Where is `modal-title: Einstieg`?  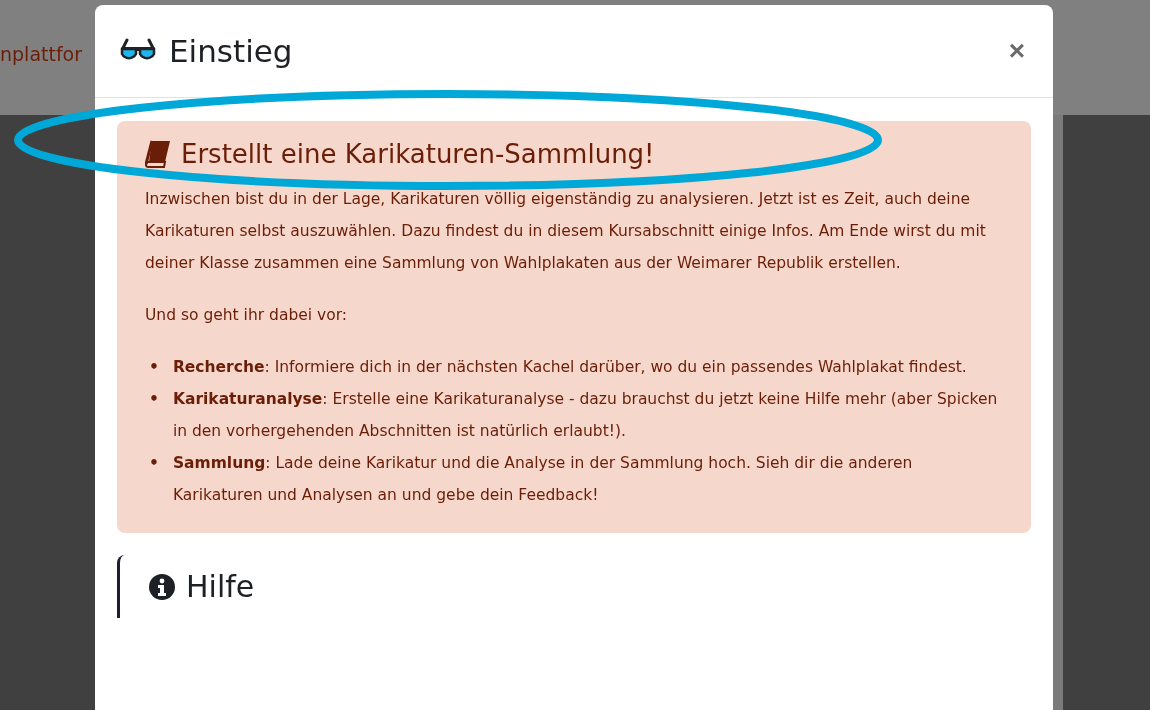
modal-title: Einstieg is located at coordinates (231, 51).